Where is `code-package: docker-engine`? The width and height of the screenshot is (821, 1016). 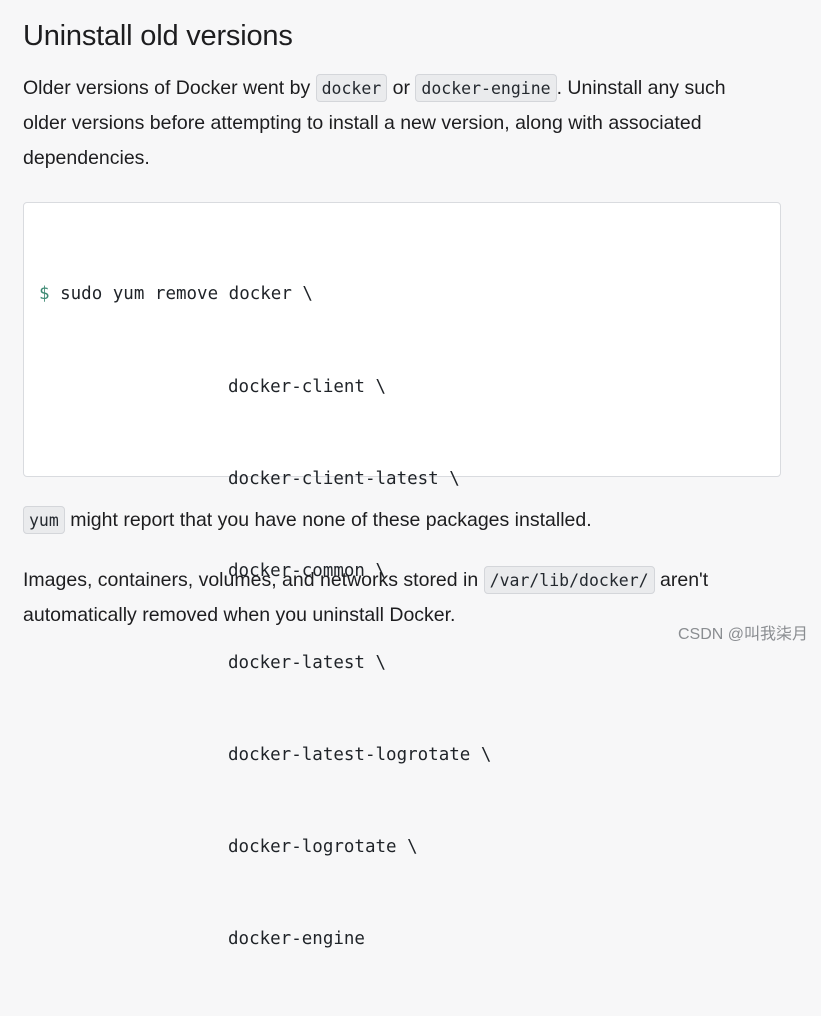 code-package: docker-engine is located at coordinates (296, 939).